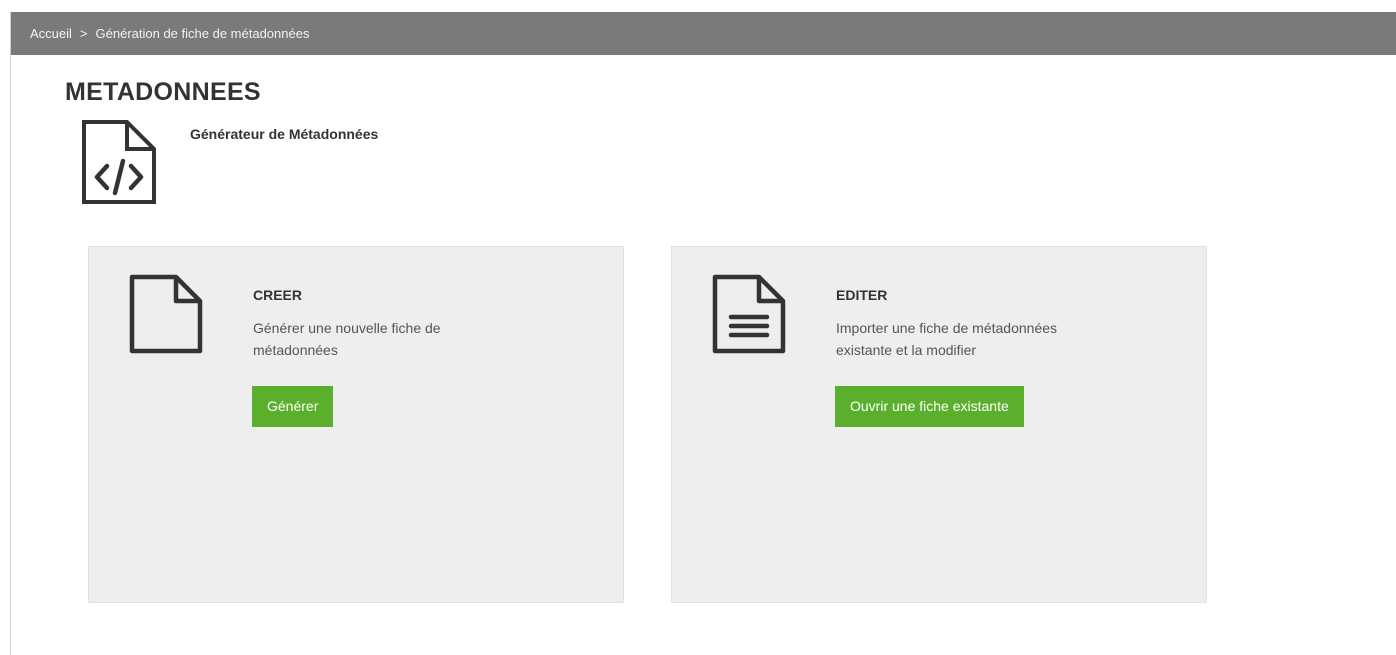  I want to click on app-subtitle: Générateur de Métadonnées, so click(284, 134).